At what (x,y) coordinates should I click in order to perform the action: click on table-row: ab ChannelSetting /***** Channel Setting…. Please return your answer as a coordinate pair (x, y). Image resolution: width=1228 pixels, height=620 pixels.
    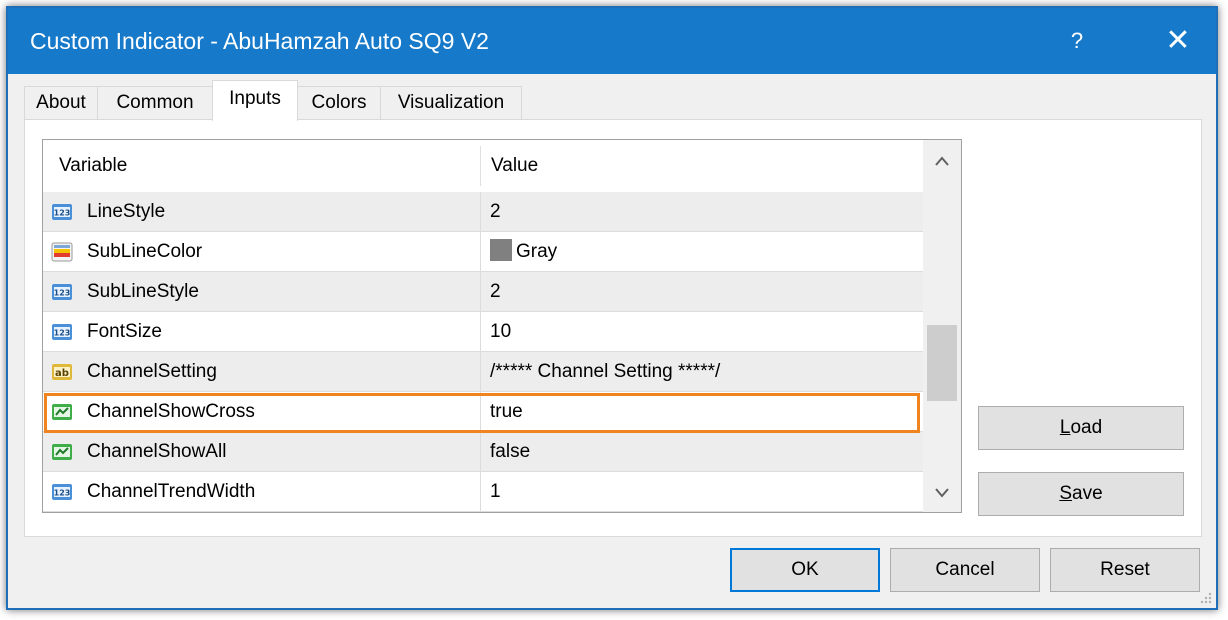
    Looking at the image, I should click on (483, 372).